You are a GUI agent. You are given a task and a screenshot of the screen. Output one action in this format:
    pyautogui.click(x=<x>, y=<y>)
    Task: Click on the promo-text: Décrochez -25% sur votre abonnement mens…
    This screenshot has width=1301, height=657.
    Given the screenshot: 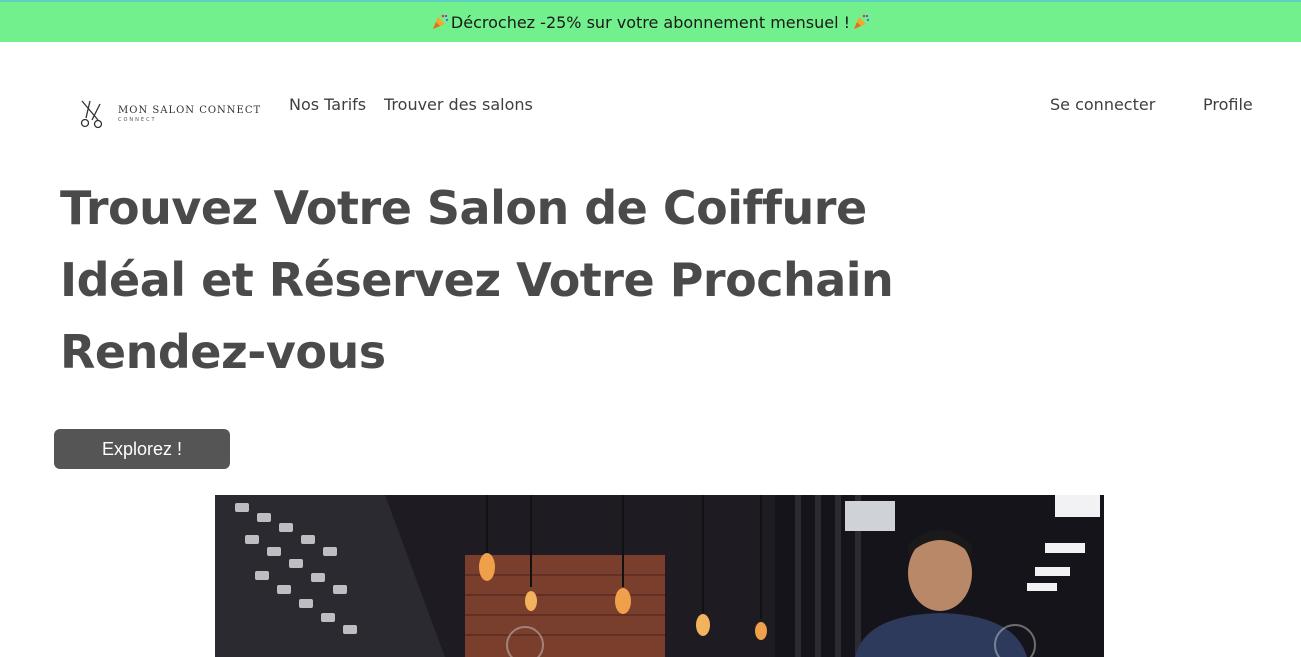 What is the action you would take?
    pyautogui.click(x=650, y=22)
    